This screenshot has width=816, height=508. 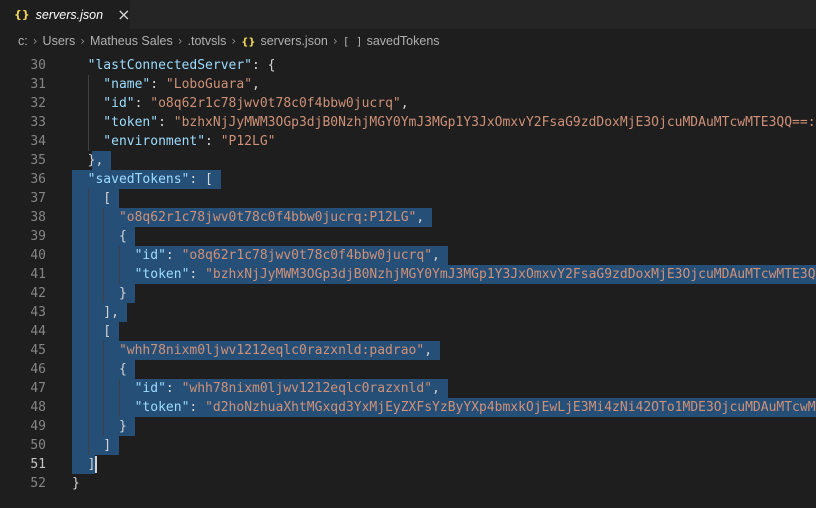 What do you see at coordinates (408, 293) in the screenshot?
I see `code-line: 42}` at bounding box center [408, 293].